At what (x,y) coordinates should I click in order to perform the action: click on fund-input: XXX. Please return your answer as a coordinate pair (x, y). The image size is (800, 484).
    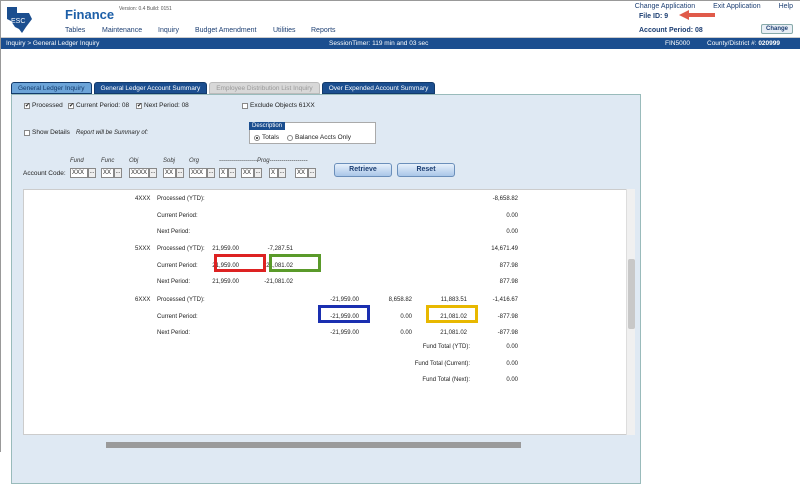
    Looking at the image, I should click on (79, 173).